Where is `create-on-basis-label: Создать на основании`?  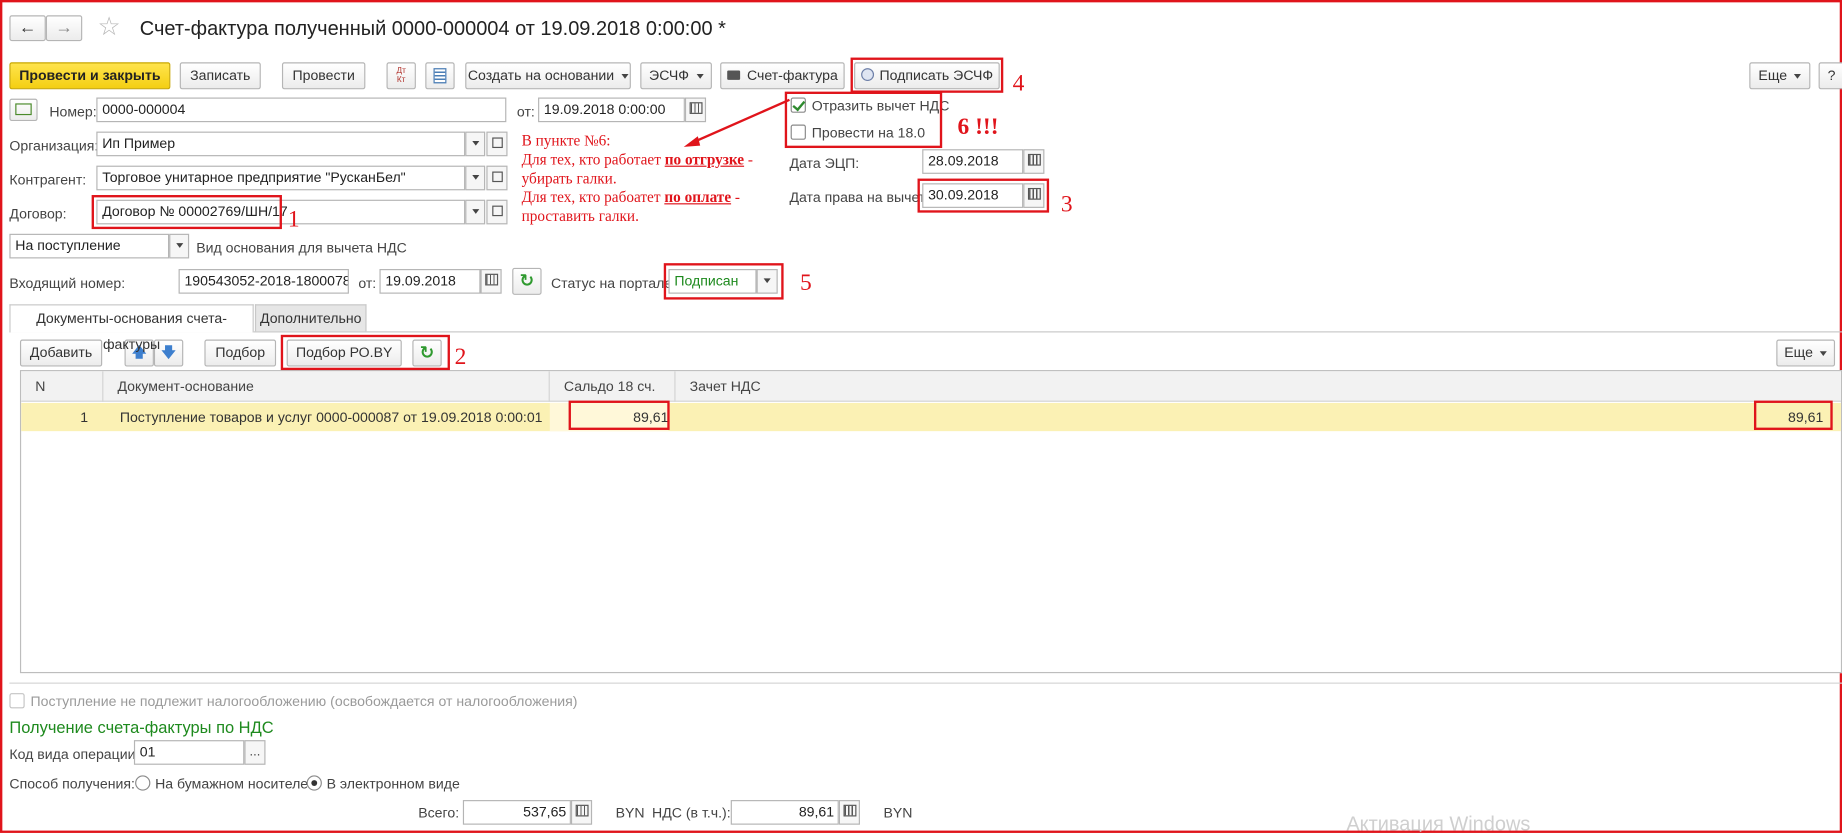
create-on-basis-label: Создать на основании is located at coordinates (541, 75).